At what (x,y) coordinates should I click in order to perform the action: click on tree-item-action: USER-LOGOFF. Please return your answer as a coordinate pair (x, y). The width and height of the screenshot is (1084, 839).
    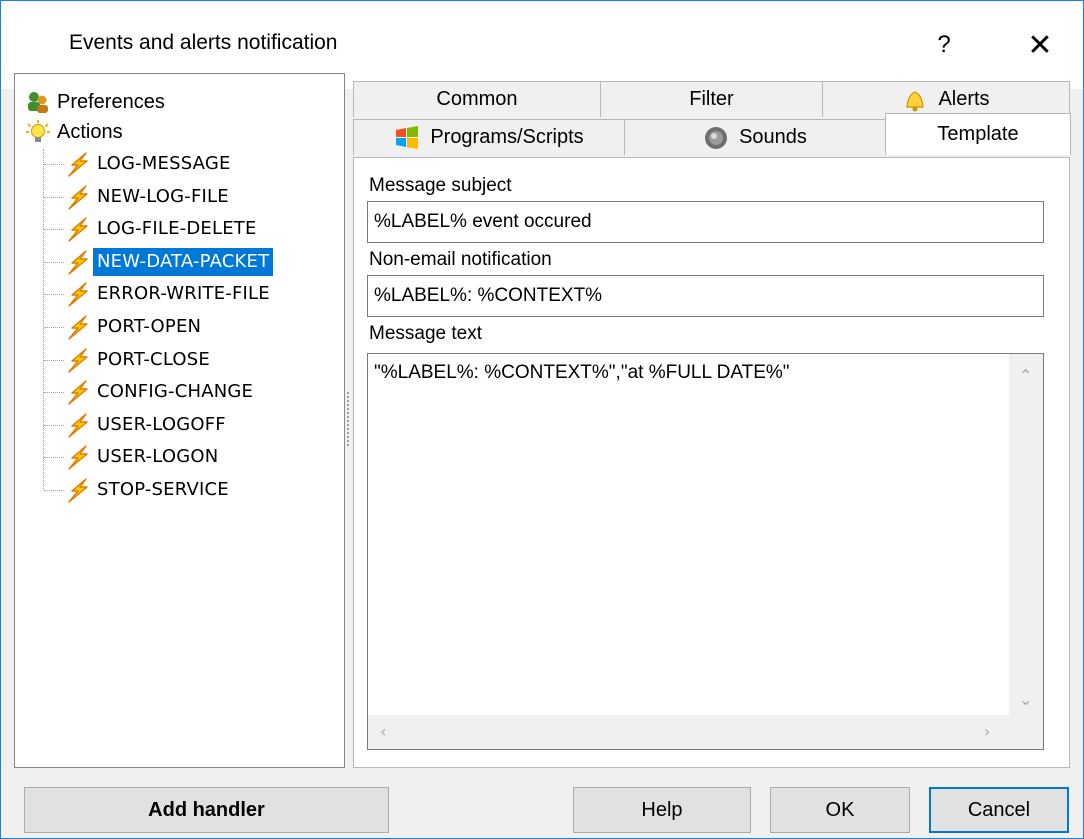
    Looking at the image, I should click on (147, 425).